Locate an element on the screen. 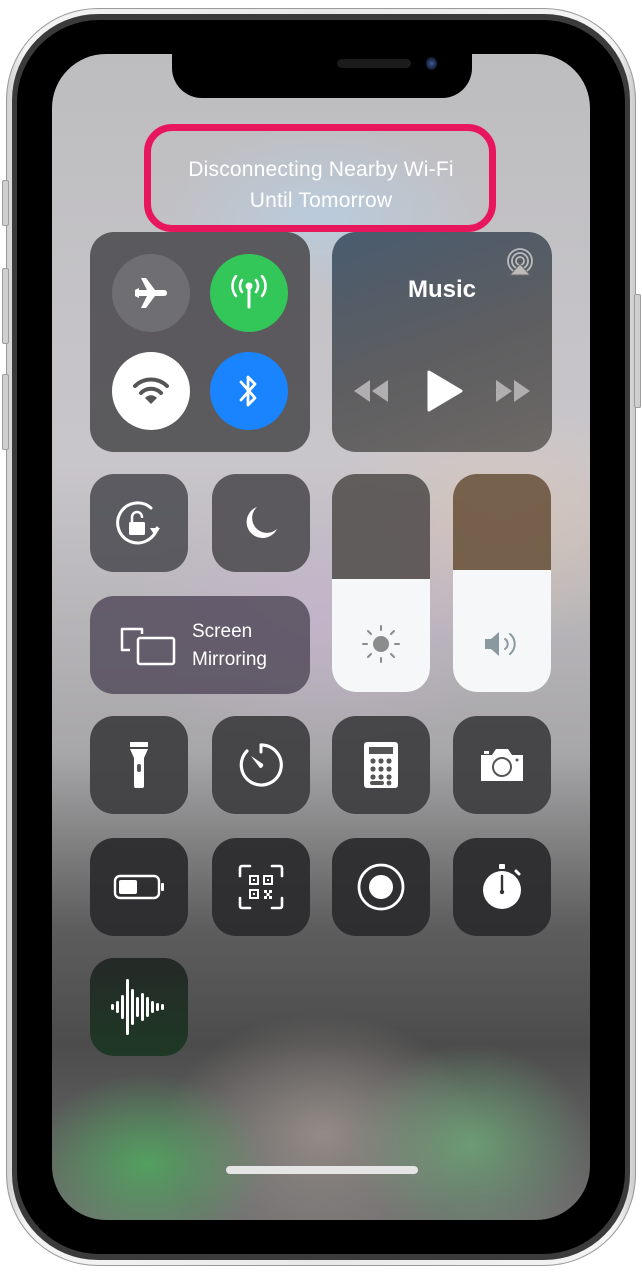  screen-mirroring-label-line1: Screen is located at coordinates (222, 631).